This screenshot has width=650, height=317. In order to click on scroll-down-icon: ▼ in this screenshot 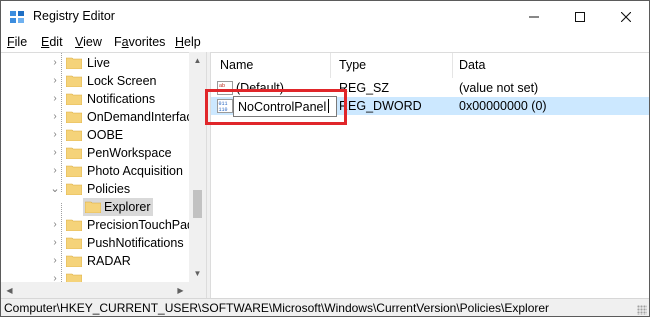, I will do `click(197, 273)`.